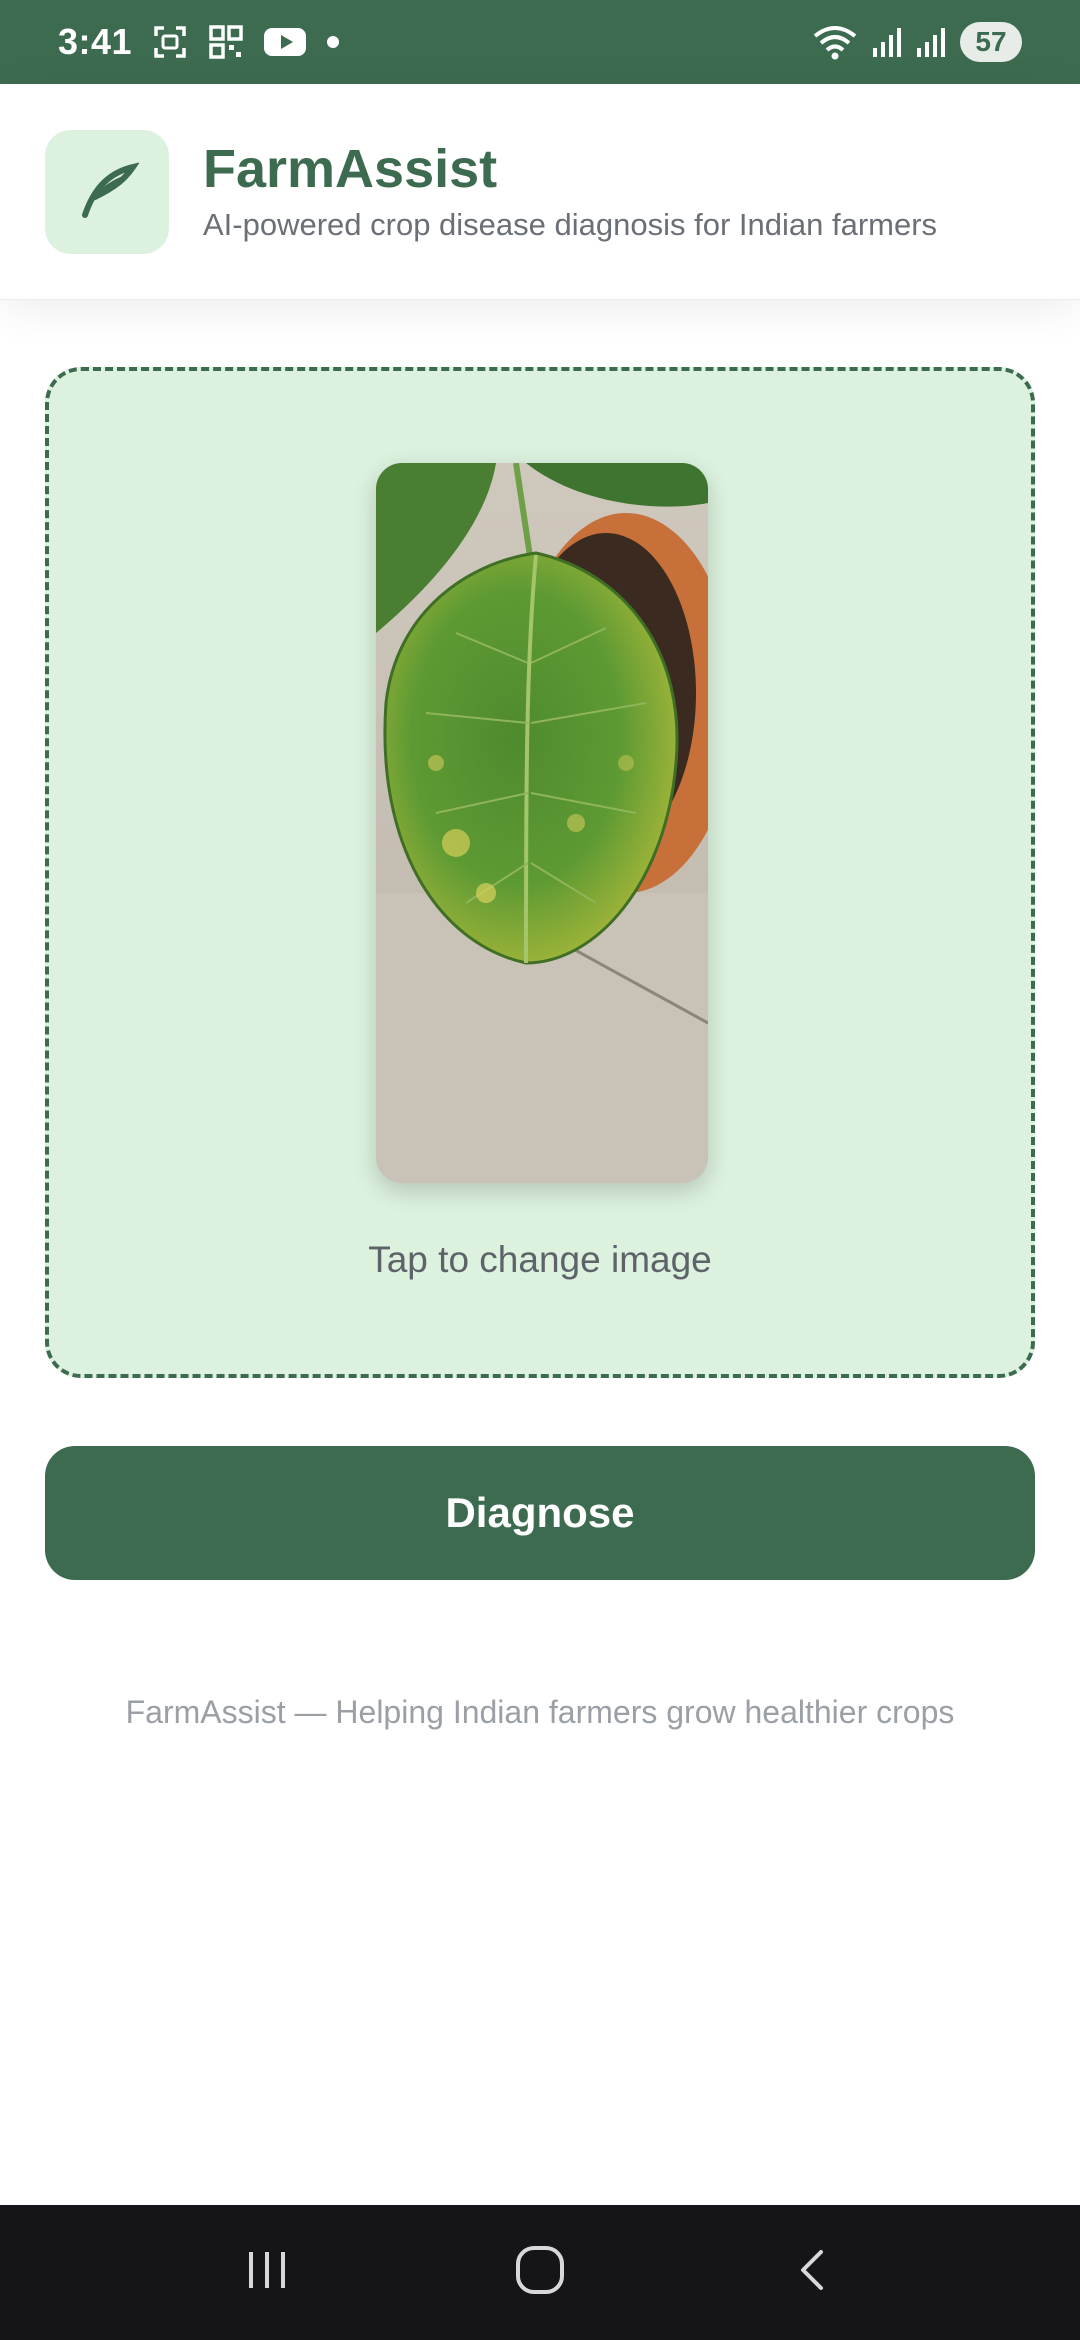  I want to click on recents-button, so click(267, 2273).